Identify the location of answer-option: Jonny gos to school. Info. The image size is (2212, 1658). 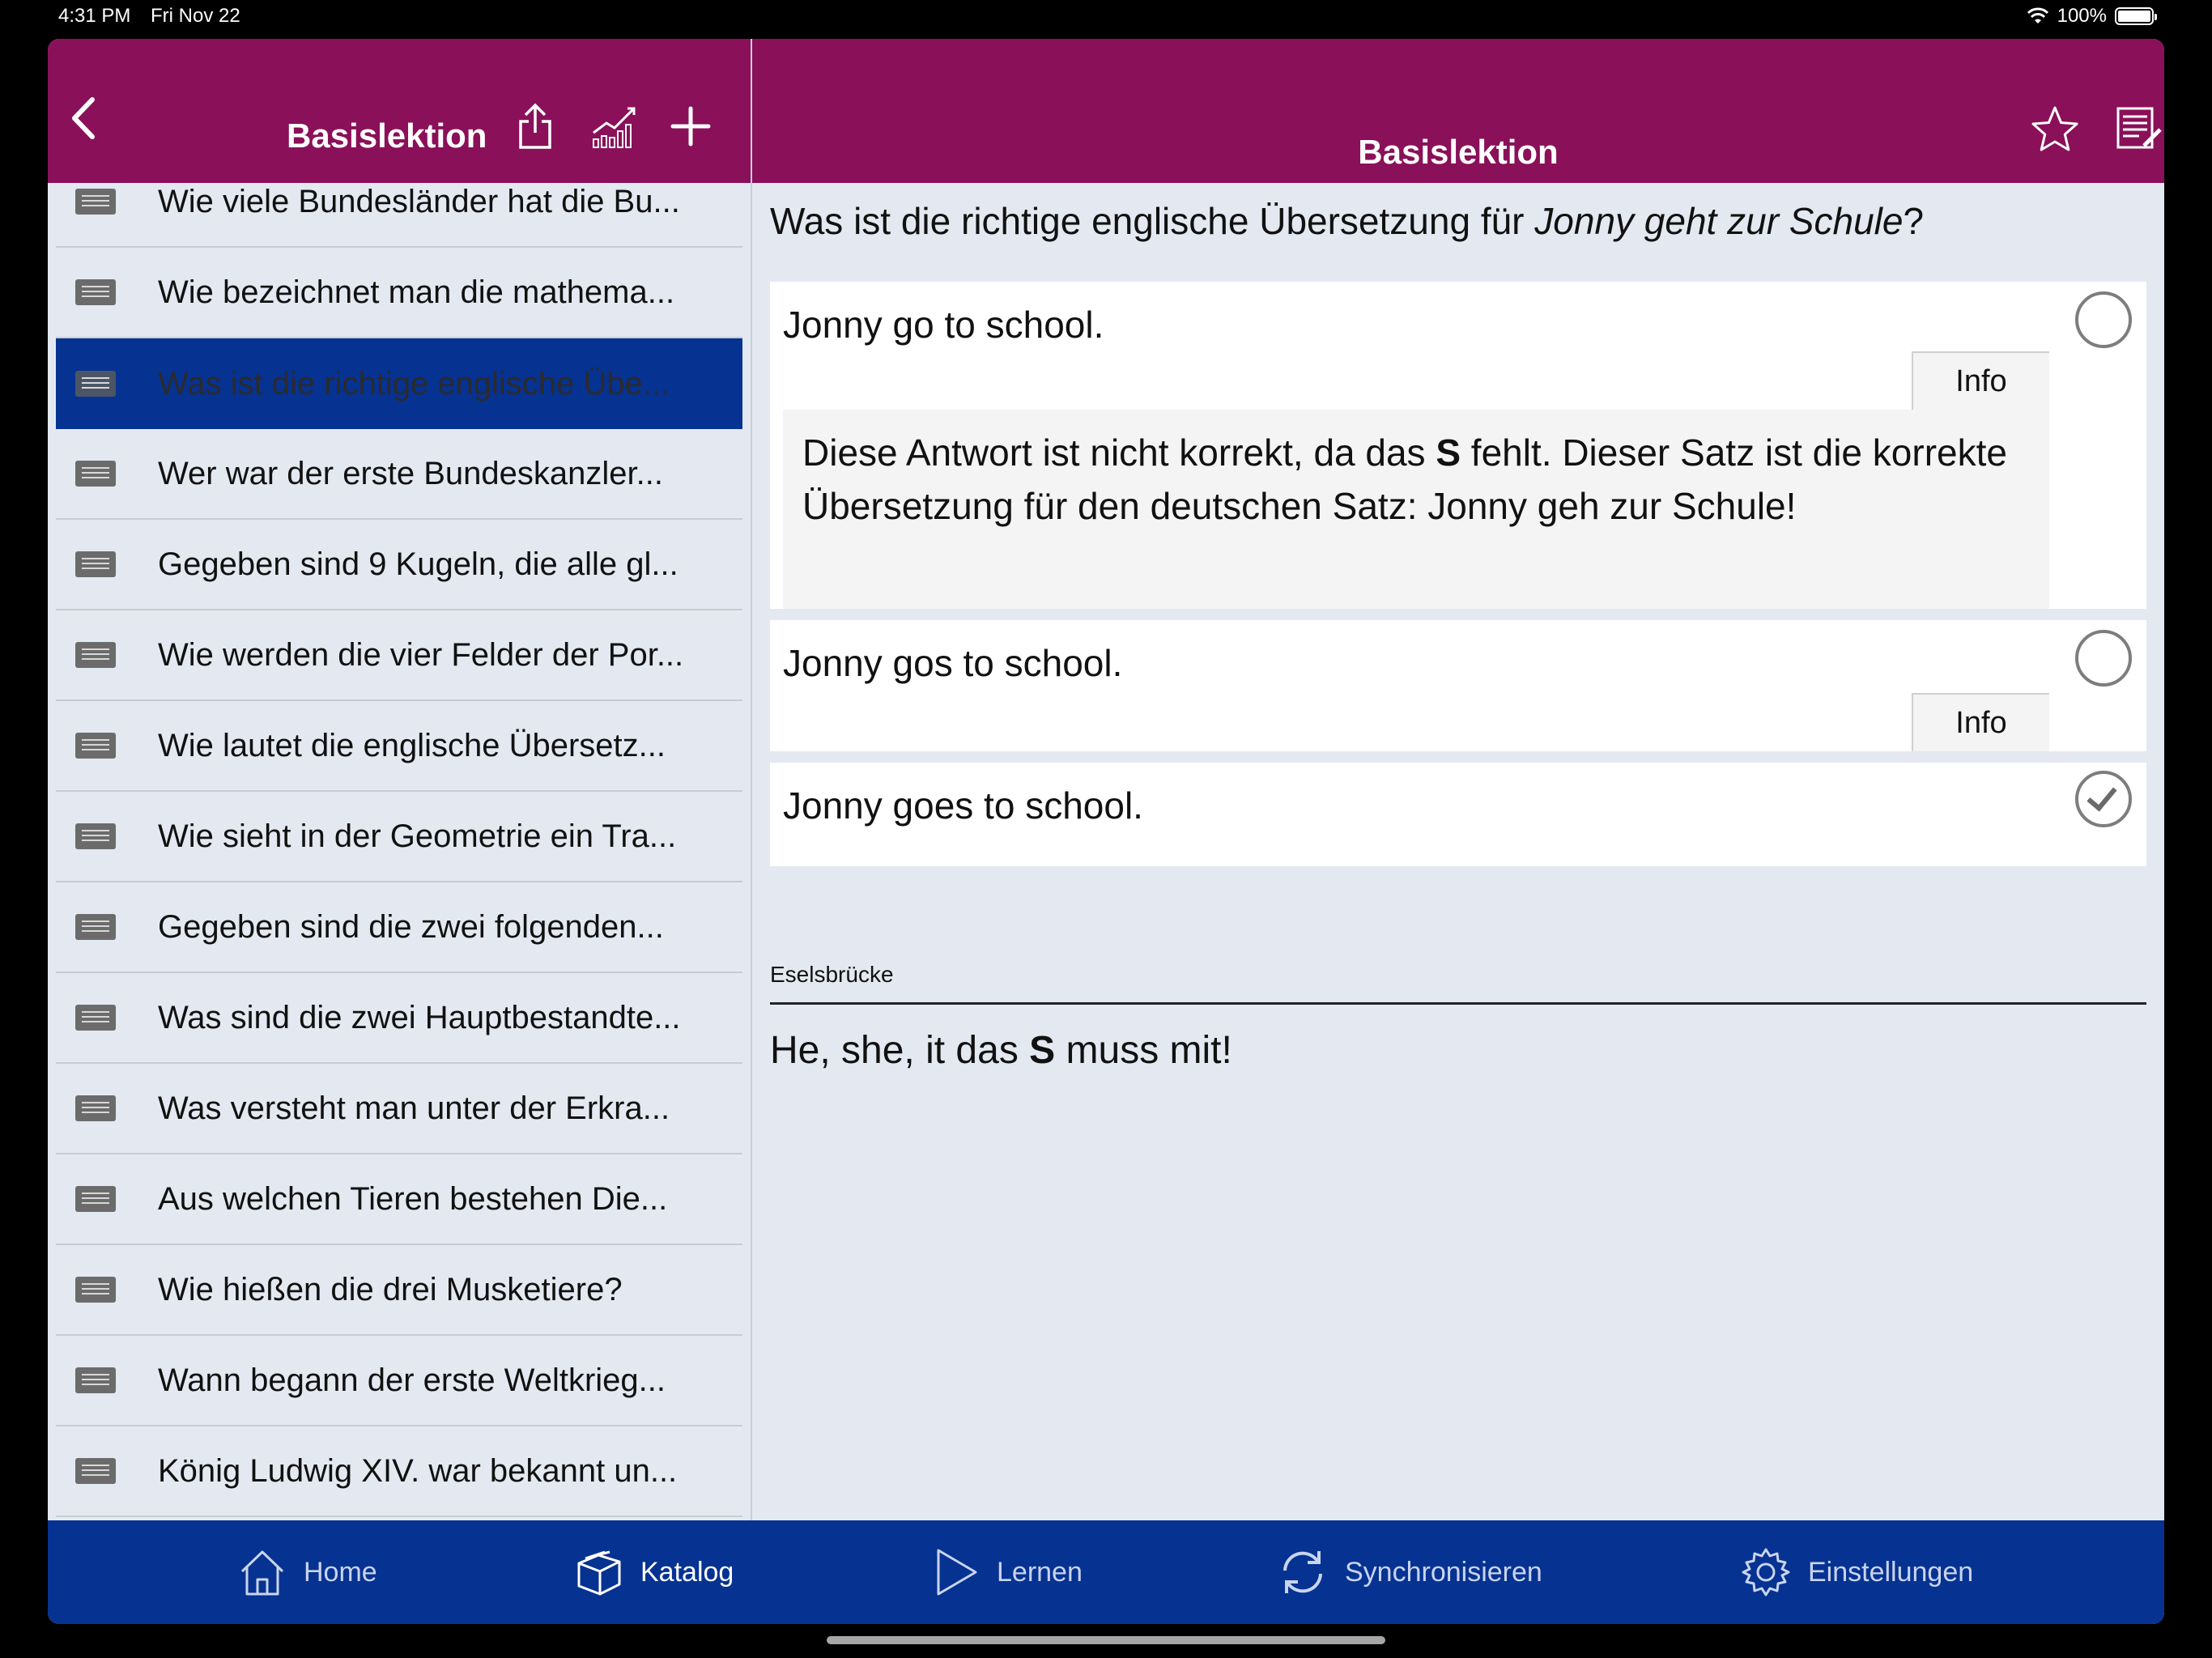
(1458, 685).